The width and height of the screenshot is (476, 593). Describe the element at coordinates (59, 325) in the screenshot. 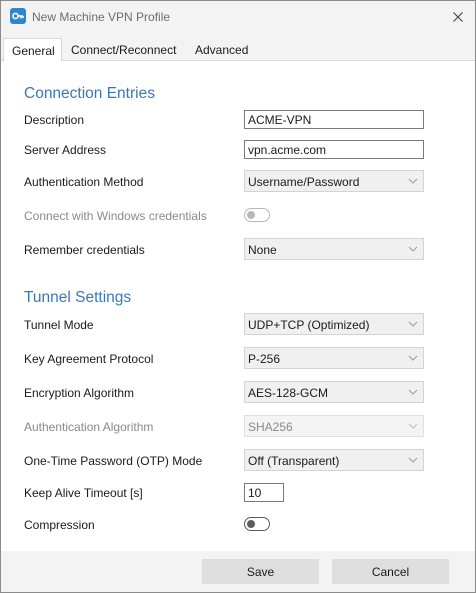

I see `tunnel-mode-label: Tunnel Mode` at that location.